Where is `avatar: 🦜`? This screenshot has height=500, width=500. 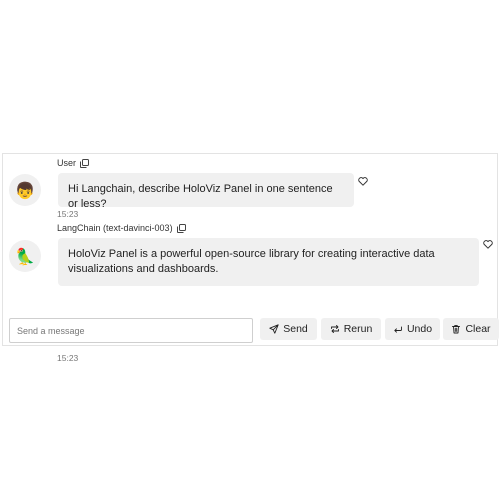
avatar: 🦜 is located at coordinates (25, 256).